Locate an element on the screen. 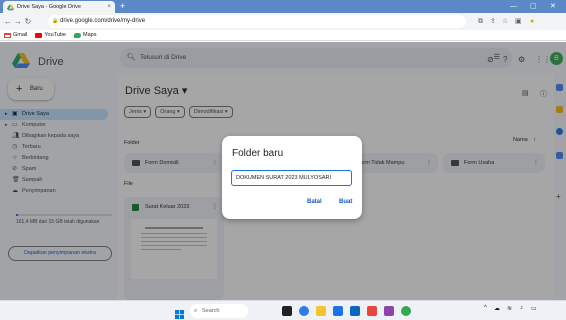 The image size is (566, 320). youtube-icon is located at coordinates (39, 35).